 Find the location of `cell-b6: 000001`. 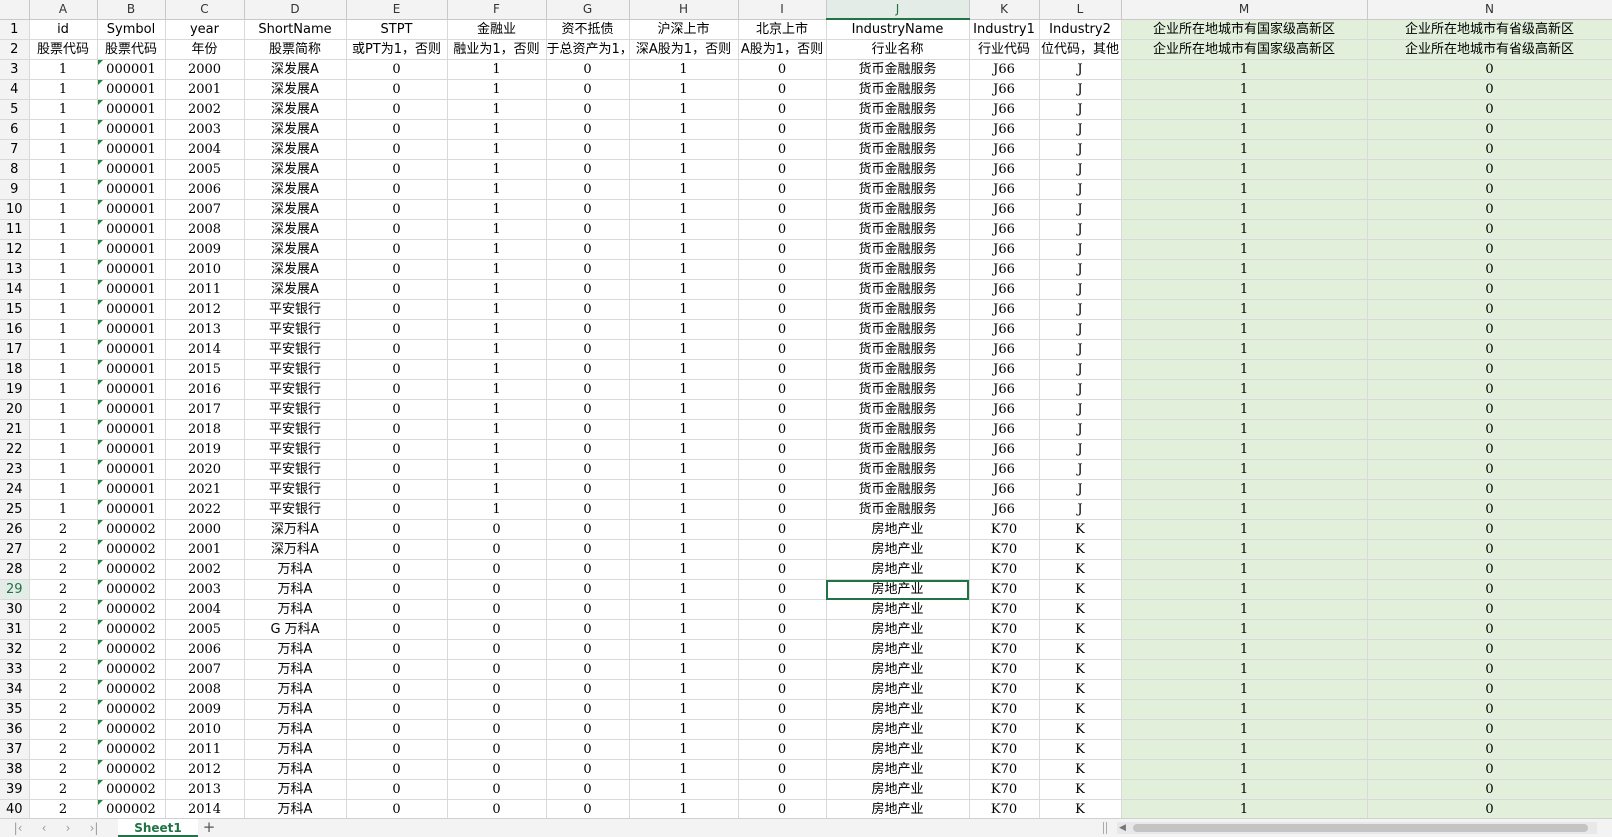

cell-b6: 000001 is located at coordinates (131, 129).